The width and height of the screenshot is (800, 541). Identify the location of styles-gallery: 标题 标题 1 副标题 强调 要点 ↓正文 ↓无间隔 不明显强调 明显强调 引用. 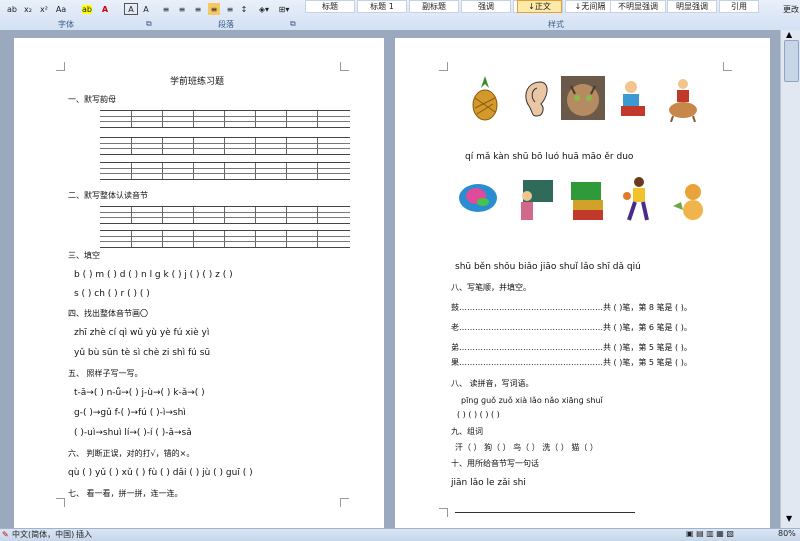
(542, 7).